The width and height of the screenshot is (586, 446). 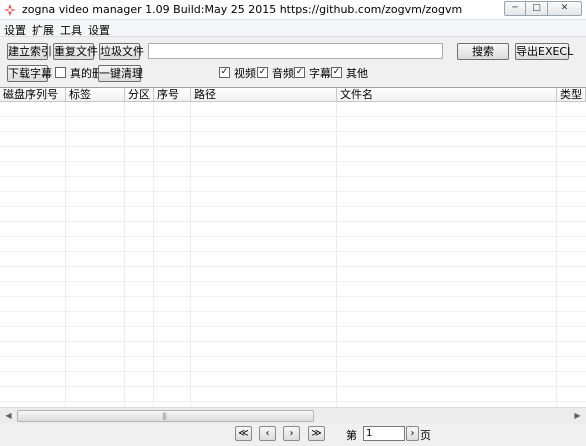 I want to click on page-number-input, so click(x=384, y=433).